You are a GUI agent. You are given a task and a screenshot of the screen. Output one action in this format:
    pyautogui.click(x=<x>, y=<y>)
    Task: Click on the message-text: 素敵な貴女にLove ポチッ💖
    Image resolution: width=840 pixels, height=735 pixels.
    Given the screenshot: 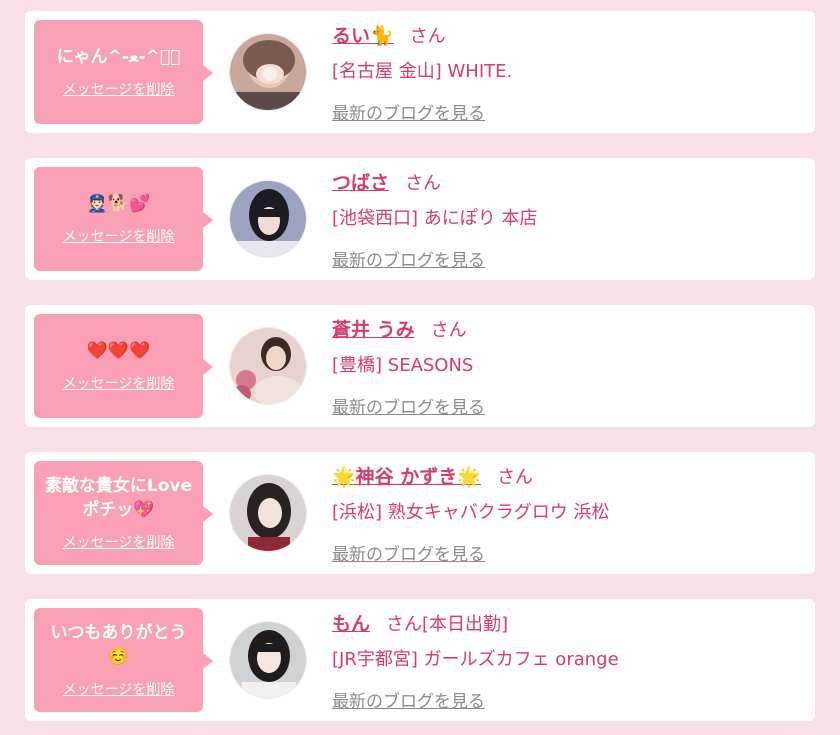 What is the action you would take?
    pyautogui.click(x=118, y=498)
    